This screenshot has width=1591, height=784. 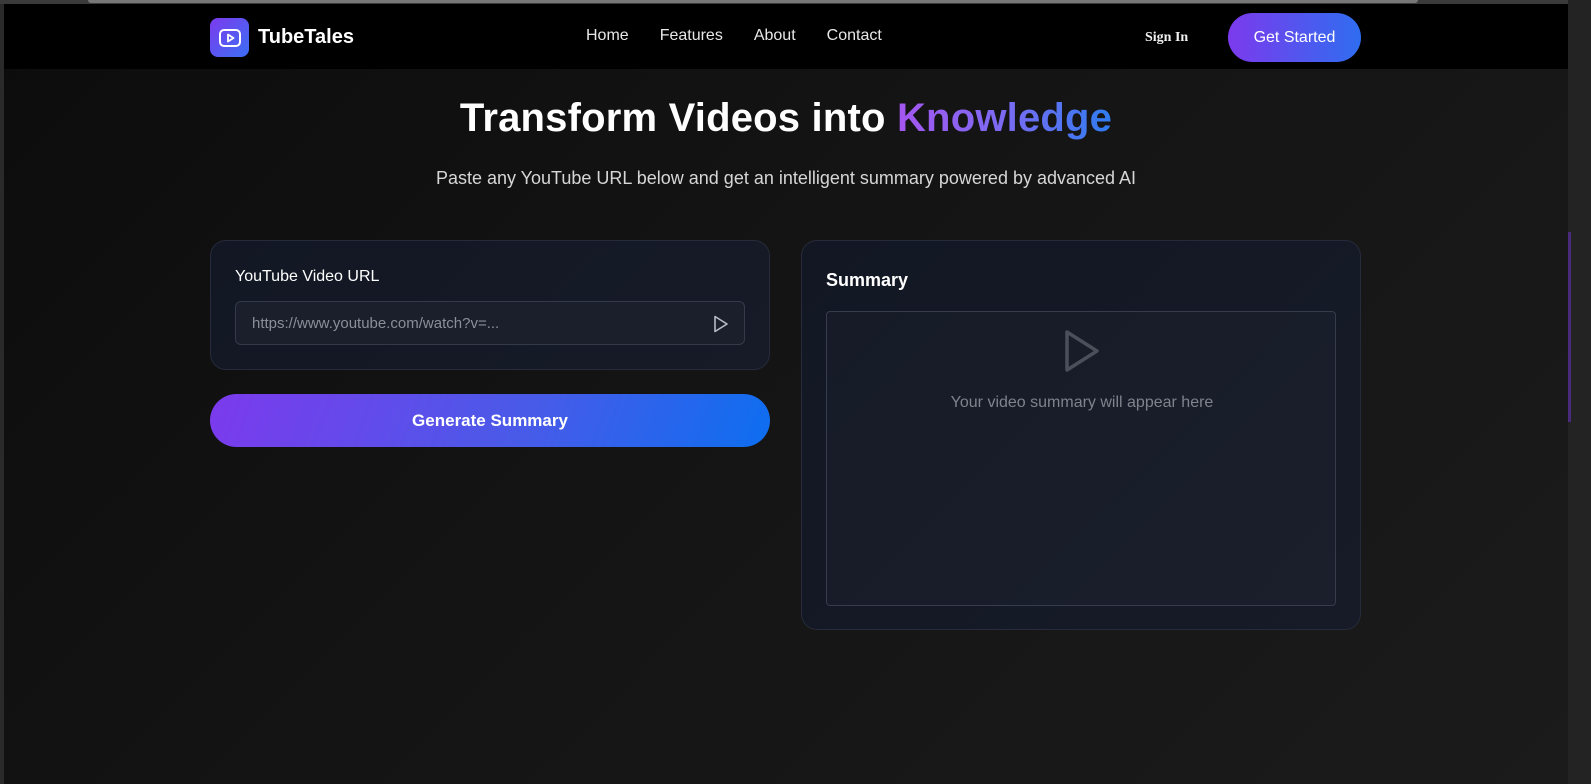 What do you see at coordinates (1166, 38) in the screenshot?
I see `sign-in-link: Sign In` at bounding box center [1166, 38].